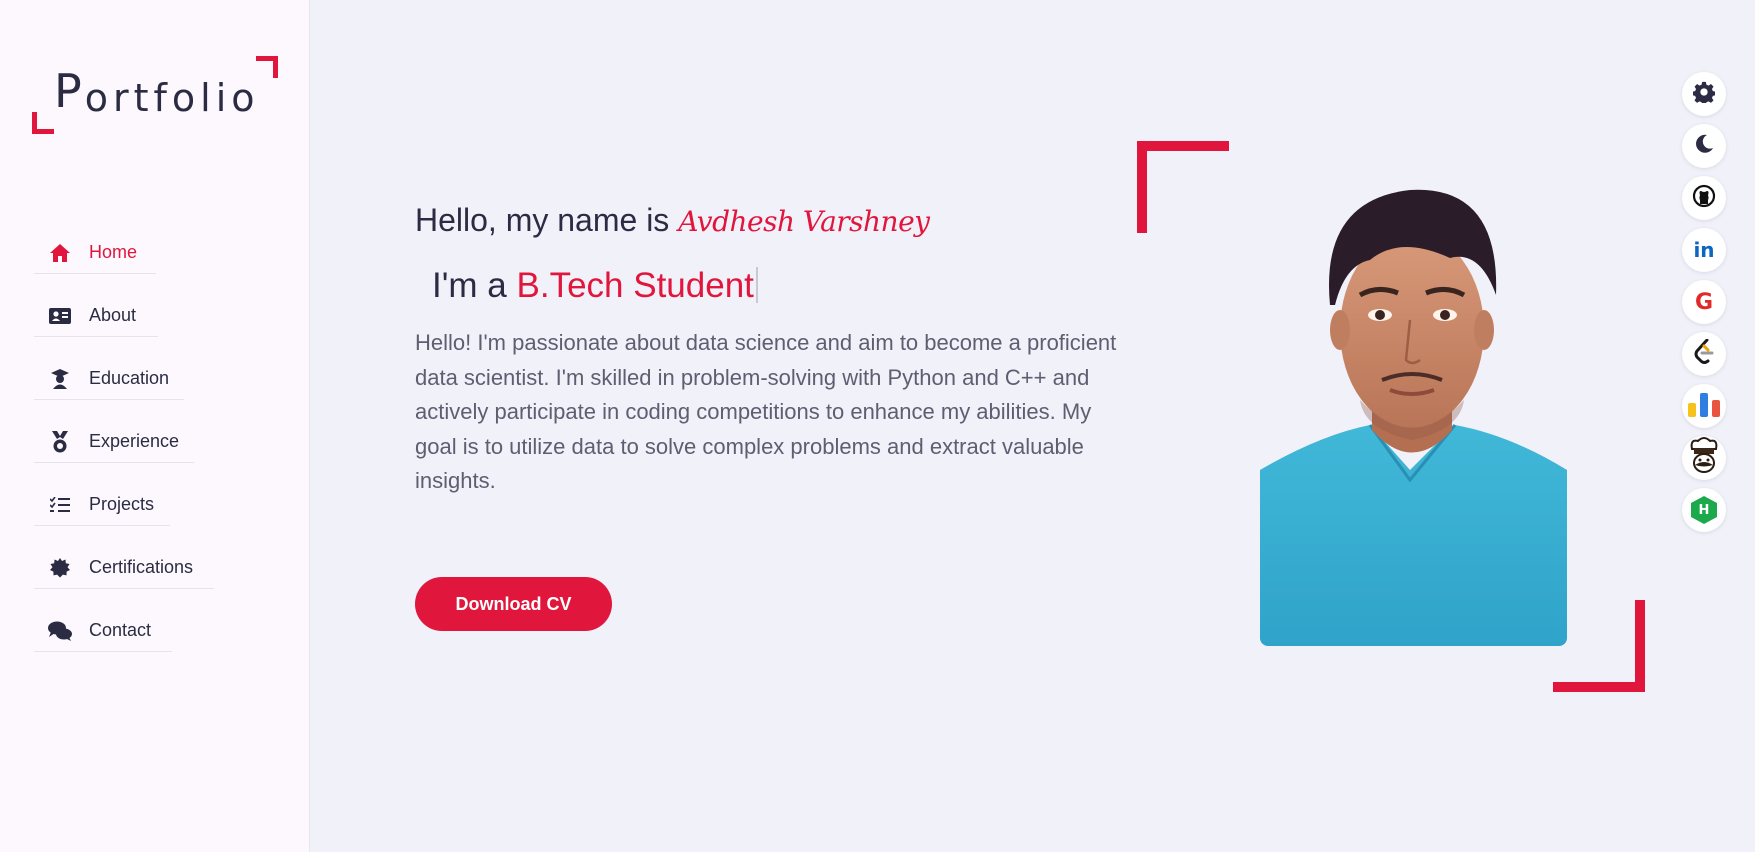 Image resolution: width=1755 pixels, height=852 pixels. I want to click on stats-link, so click(1704, 406).